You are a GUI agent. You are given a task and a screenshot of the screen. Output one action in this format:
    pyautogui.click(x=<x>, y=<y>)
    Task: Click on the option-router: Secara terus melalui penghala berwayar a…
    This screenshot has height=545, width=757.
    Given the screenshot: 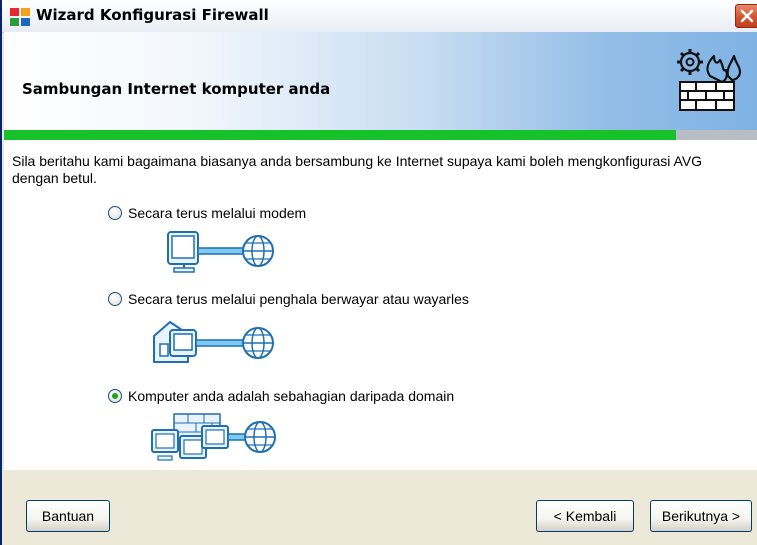 What is the action you would take?
    pyautogui.click(x=288, y=299)
    